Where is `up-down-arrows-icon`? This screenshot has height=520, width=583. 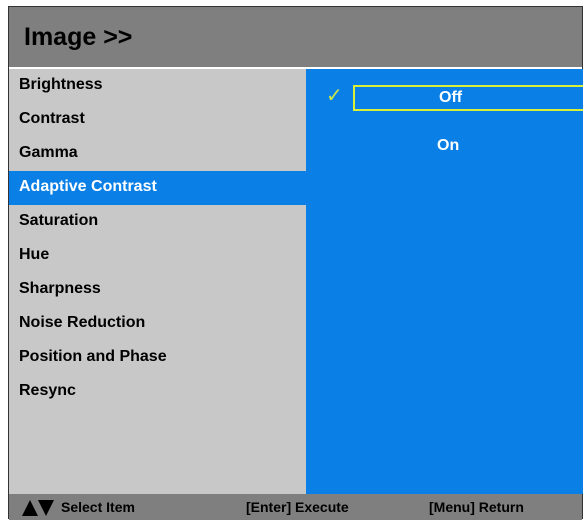
up-down-arrows-icon is located at coordinates (38, 508).